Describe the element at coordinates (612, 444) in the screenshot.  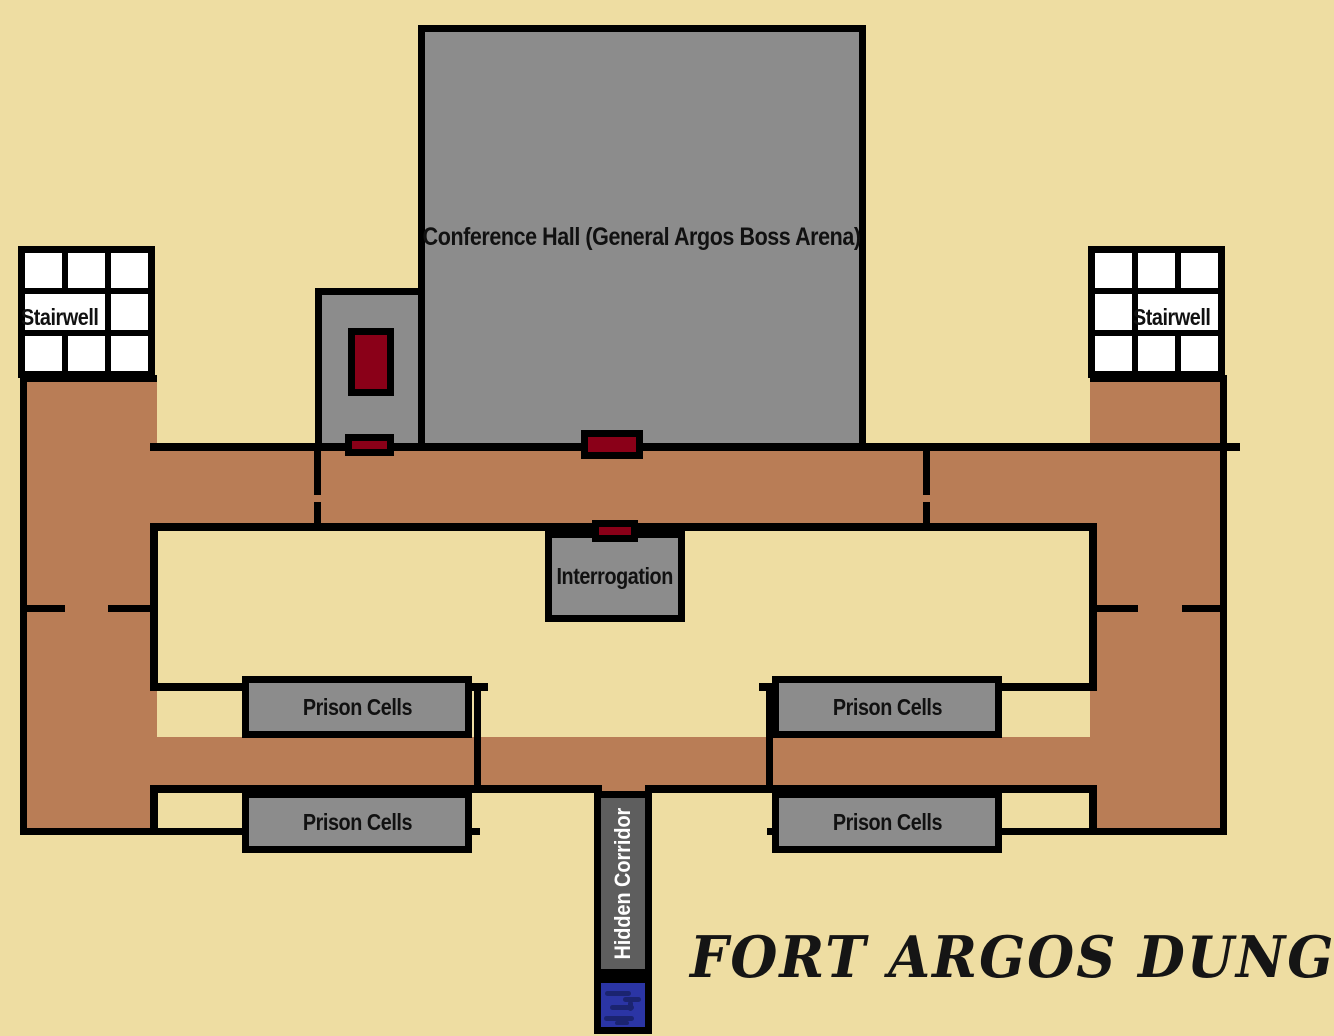
I see `door-conference-hall-south` at that location.